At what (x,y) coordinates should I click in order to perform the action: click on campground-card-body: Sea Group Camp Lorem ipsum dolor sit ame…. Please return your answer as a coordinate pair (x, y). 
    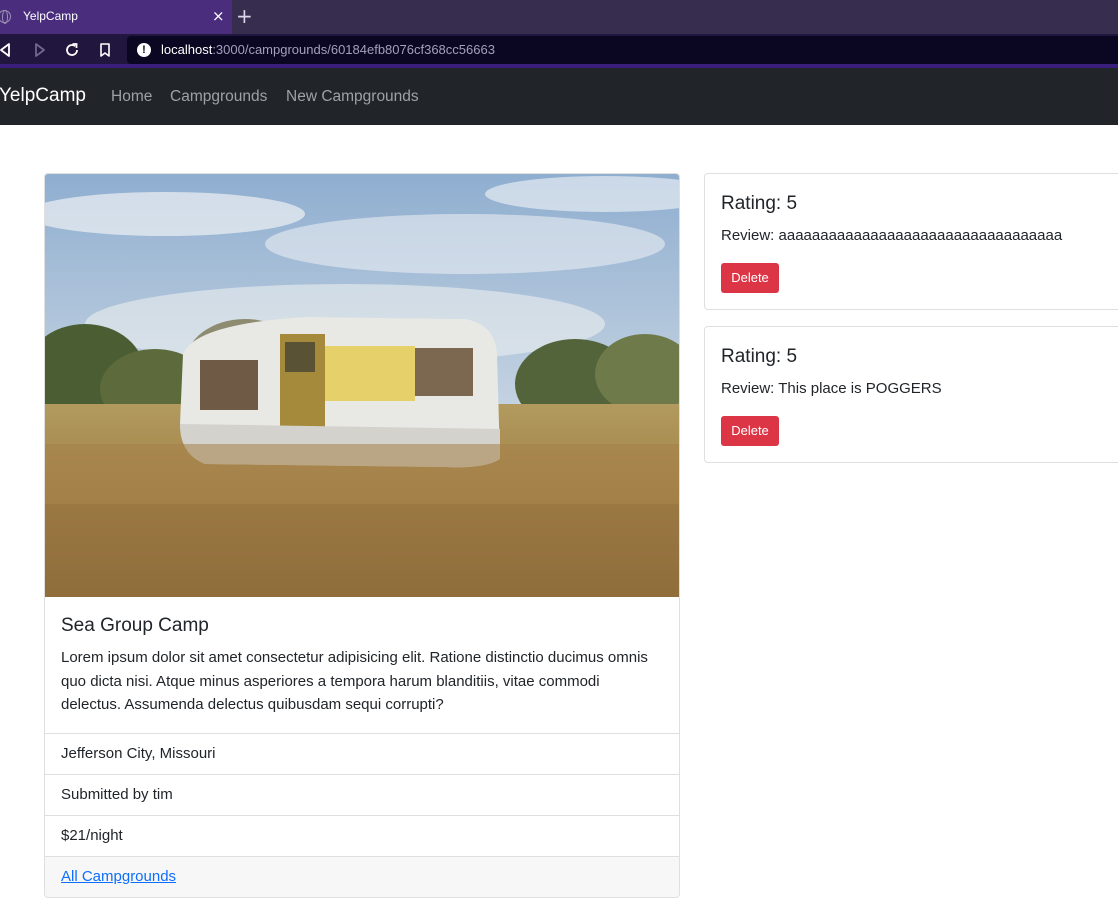
    Looking at the image, I should click on (362, 665).